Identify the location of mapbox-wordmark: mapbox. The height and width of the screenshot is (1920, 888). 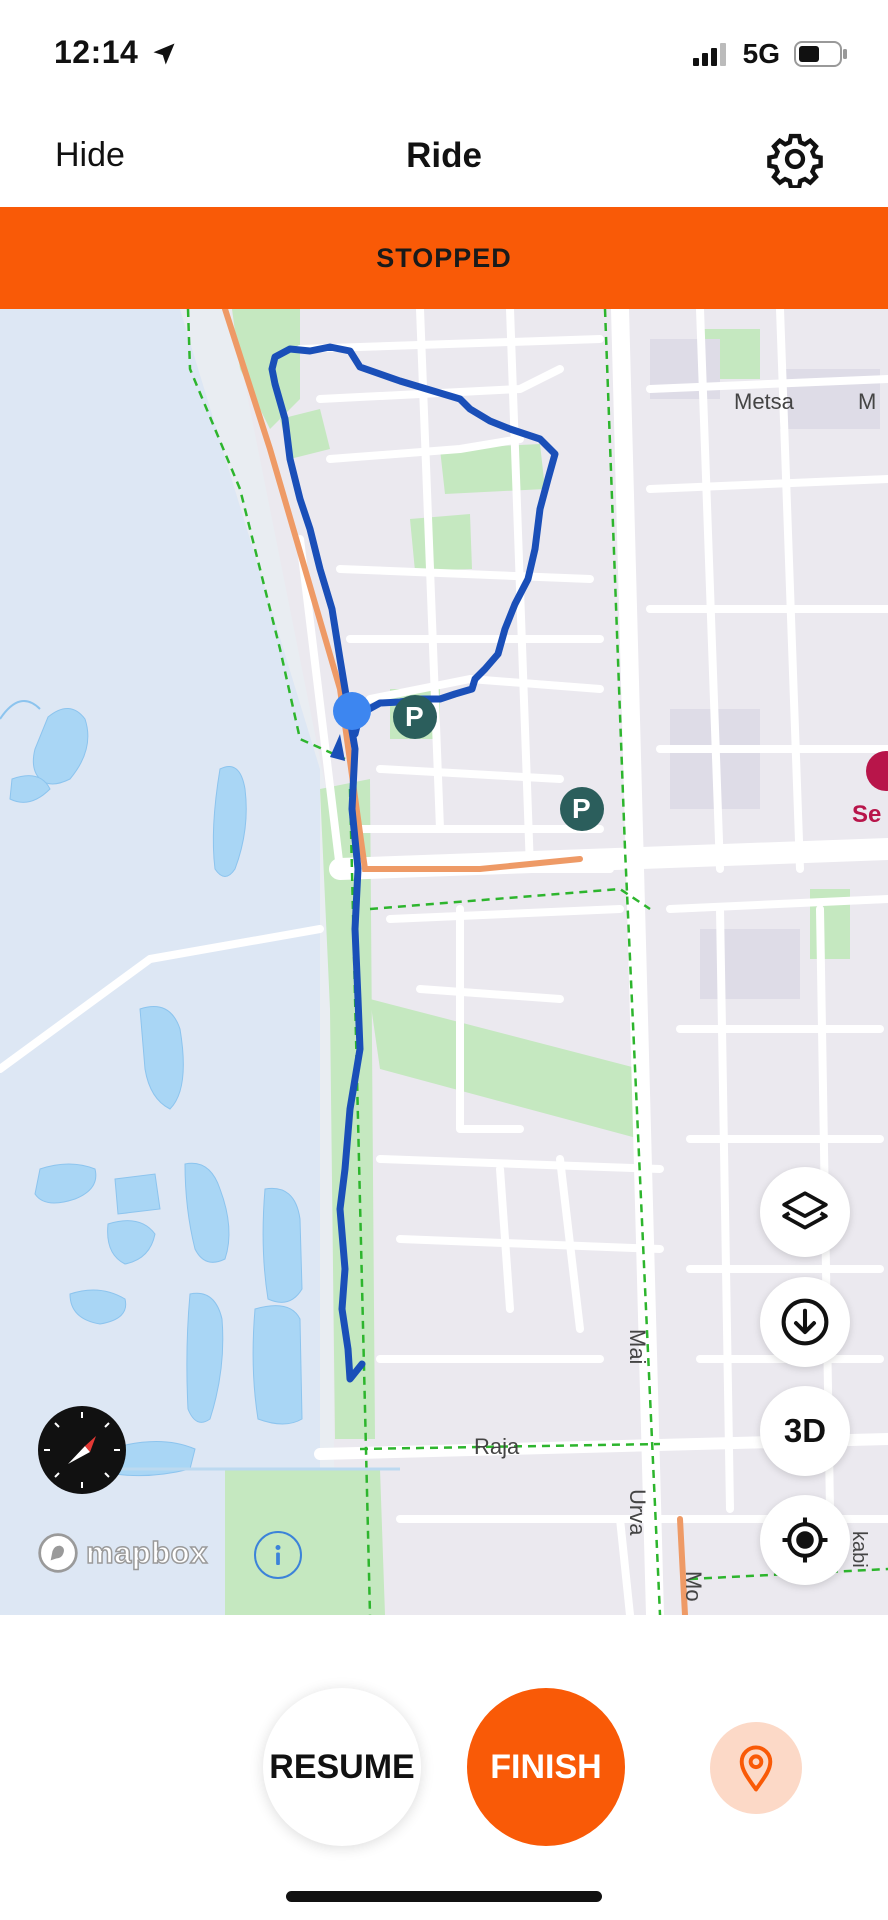
(146, 1552).